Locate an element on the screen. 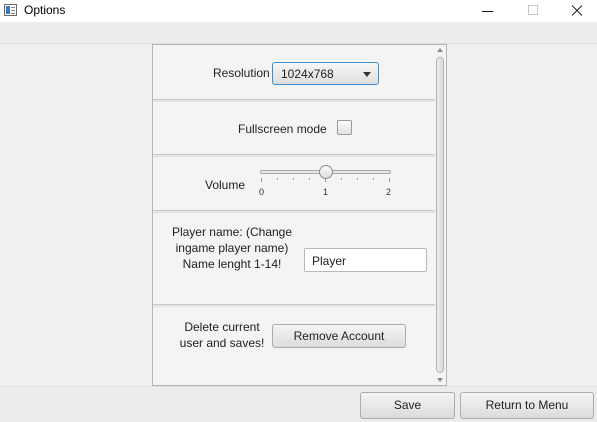 The height and width of the screenshot is (422, 597). toolbar-band is located at coordinates (298, 33).